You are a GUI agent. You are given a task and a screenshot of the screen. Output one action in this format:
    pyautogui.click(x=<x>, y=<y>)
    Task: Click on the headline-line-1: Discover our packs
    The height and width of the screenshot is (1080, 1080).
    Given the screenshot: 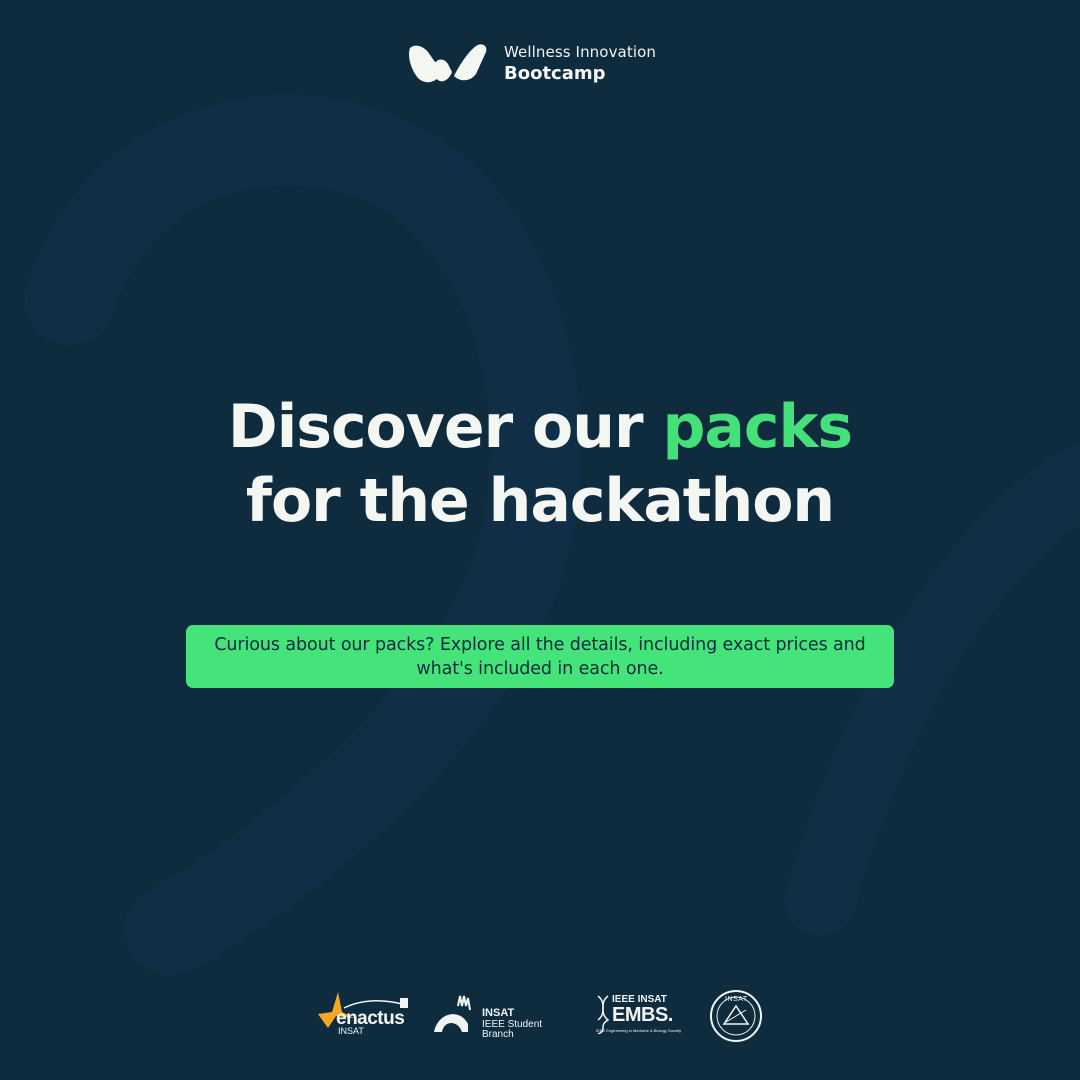 What is the action you would take?
    pyautogui.click(x=540, y=427)
    